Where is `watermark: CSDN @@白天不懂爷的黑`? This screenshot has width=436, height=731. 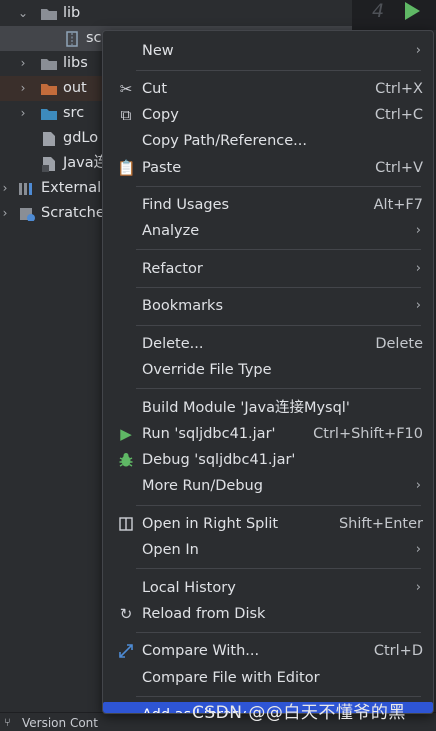
watermark: CSDN @@白天不懂爷的黑 is located at coordinates (299, 713).